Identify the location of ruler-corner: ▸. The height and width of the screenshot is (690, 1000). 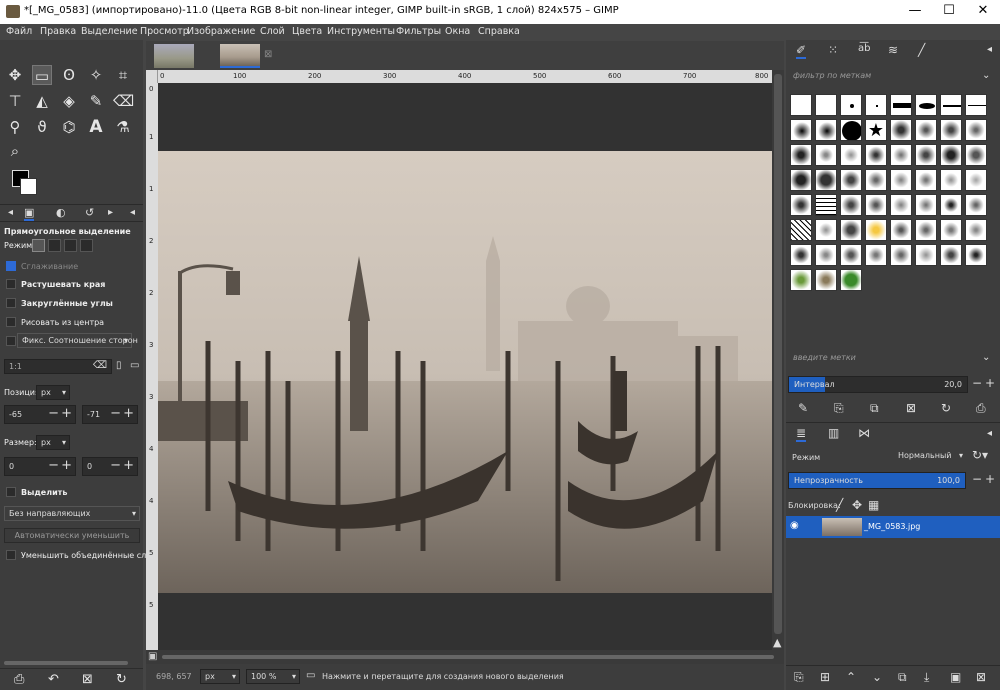
(152, 76).